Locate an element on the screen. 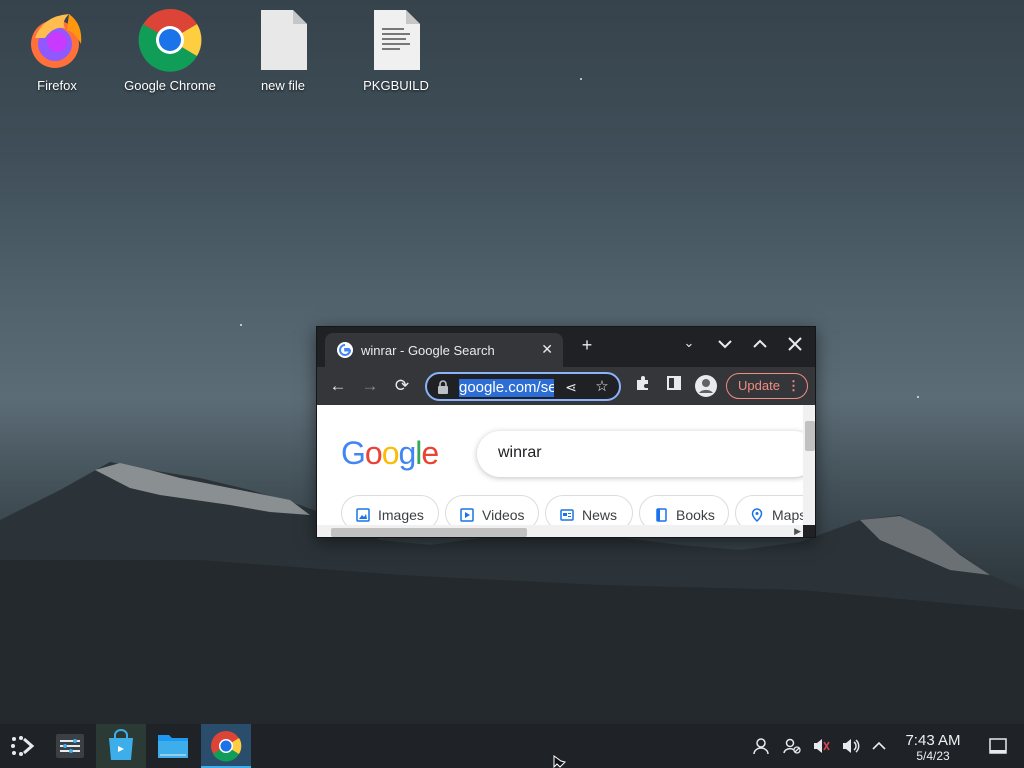  app-launcher-icon is located at coordinates (25, 746).